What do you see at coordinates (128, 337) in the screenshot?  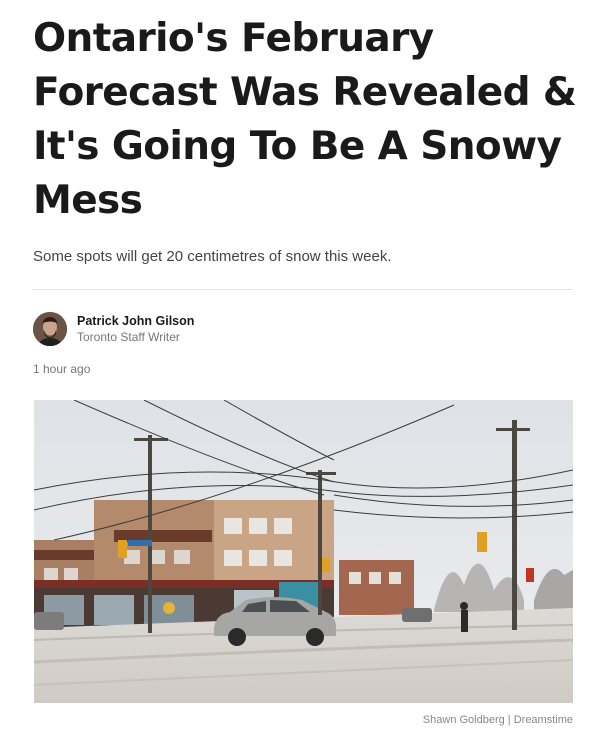 I see `author-role: Toronto Staff Writer` at bounding box center [128, 337].